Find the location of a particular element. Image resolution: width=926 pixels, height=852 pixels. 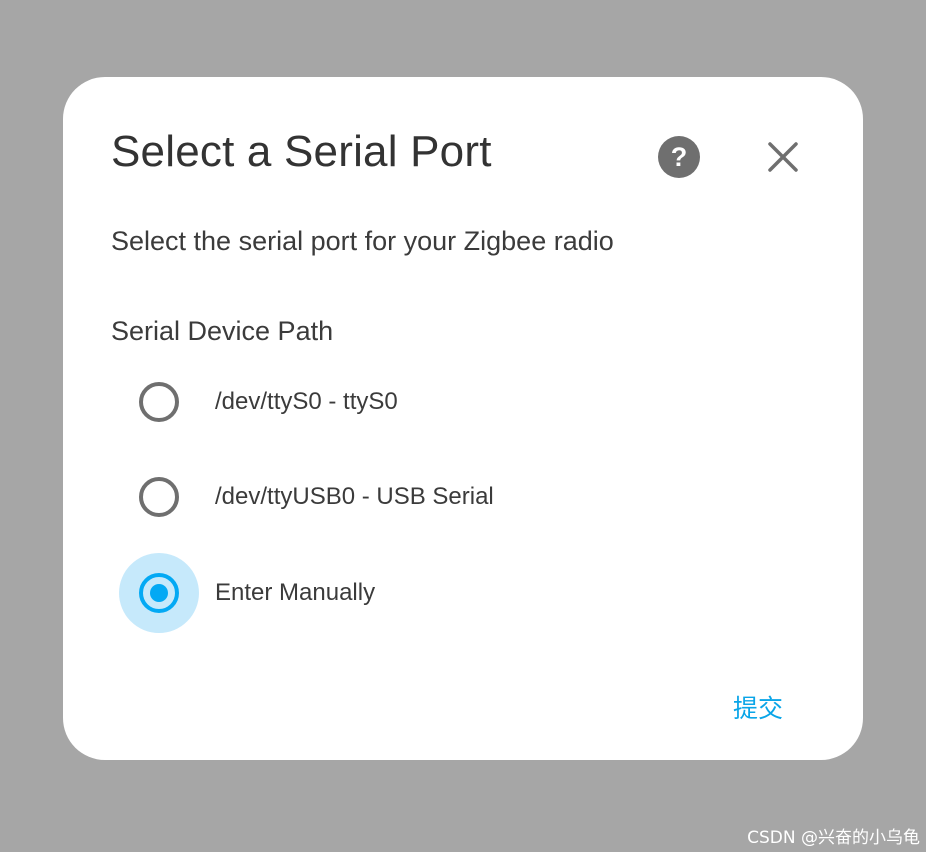

help-icon: ? is located at coordinates (679, 157).